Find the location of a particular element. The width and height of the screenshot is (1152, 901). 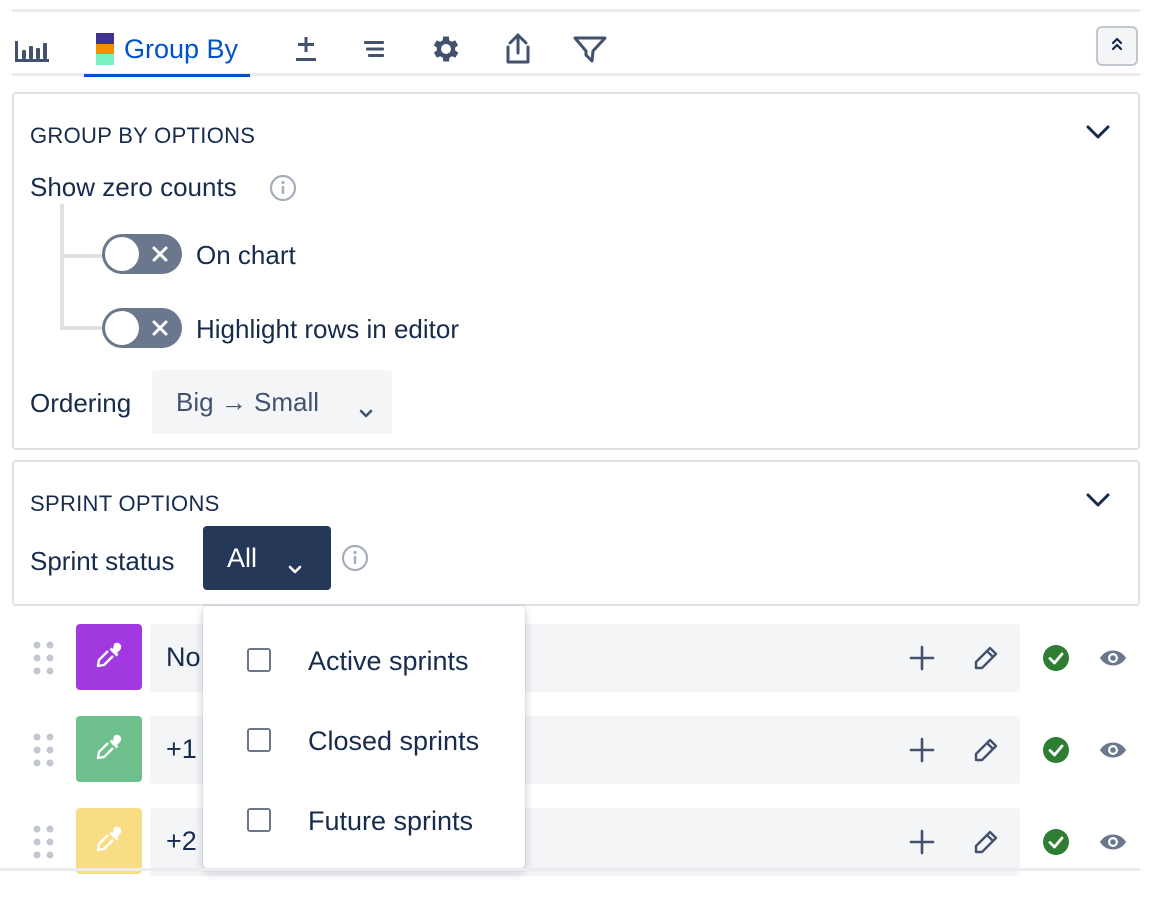

group-by-stack-icon is located at coordinates (104, 49).